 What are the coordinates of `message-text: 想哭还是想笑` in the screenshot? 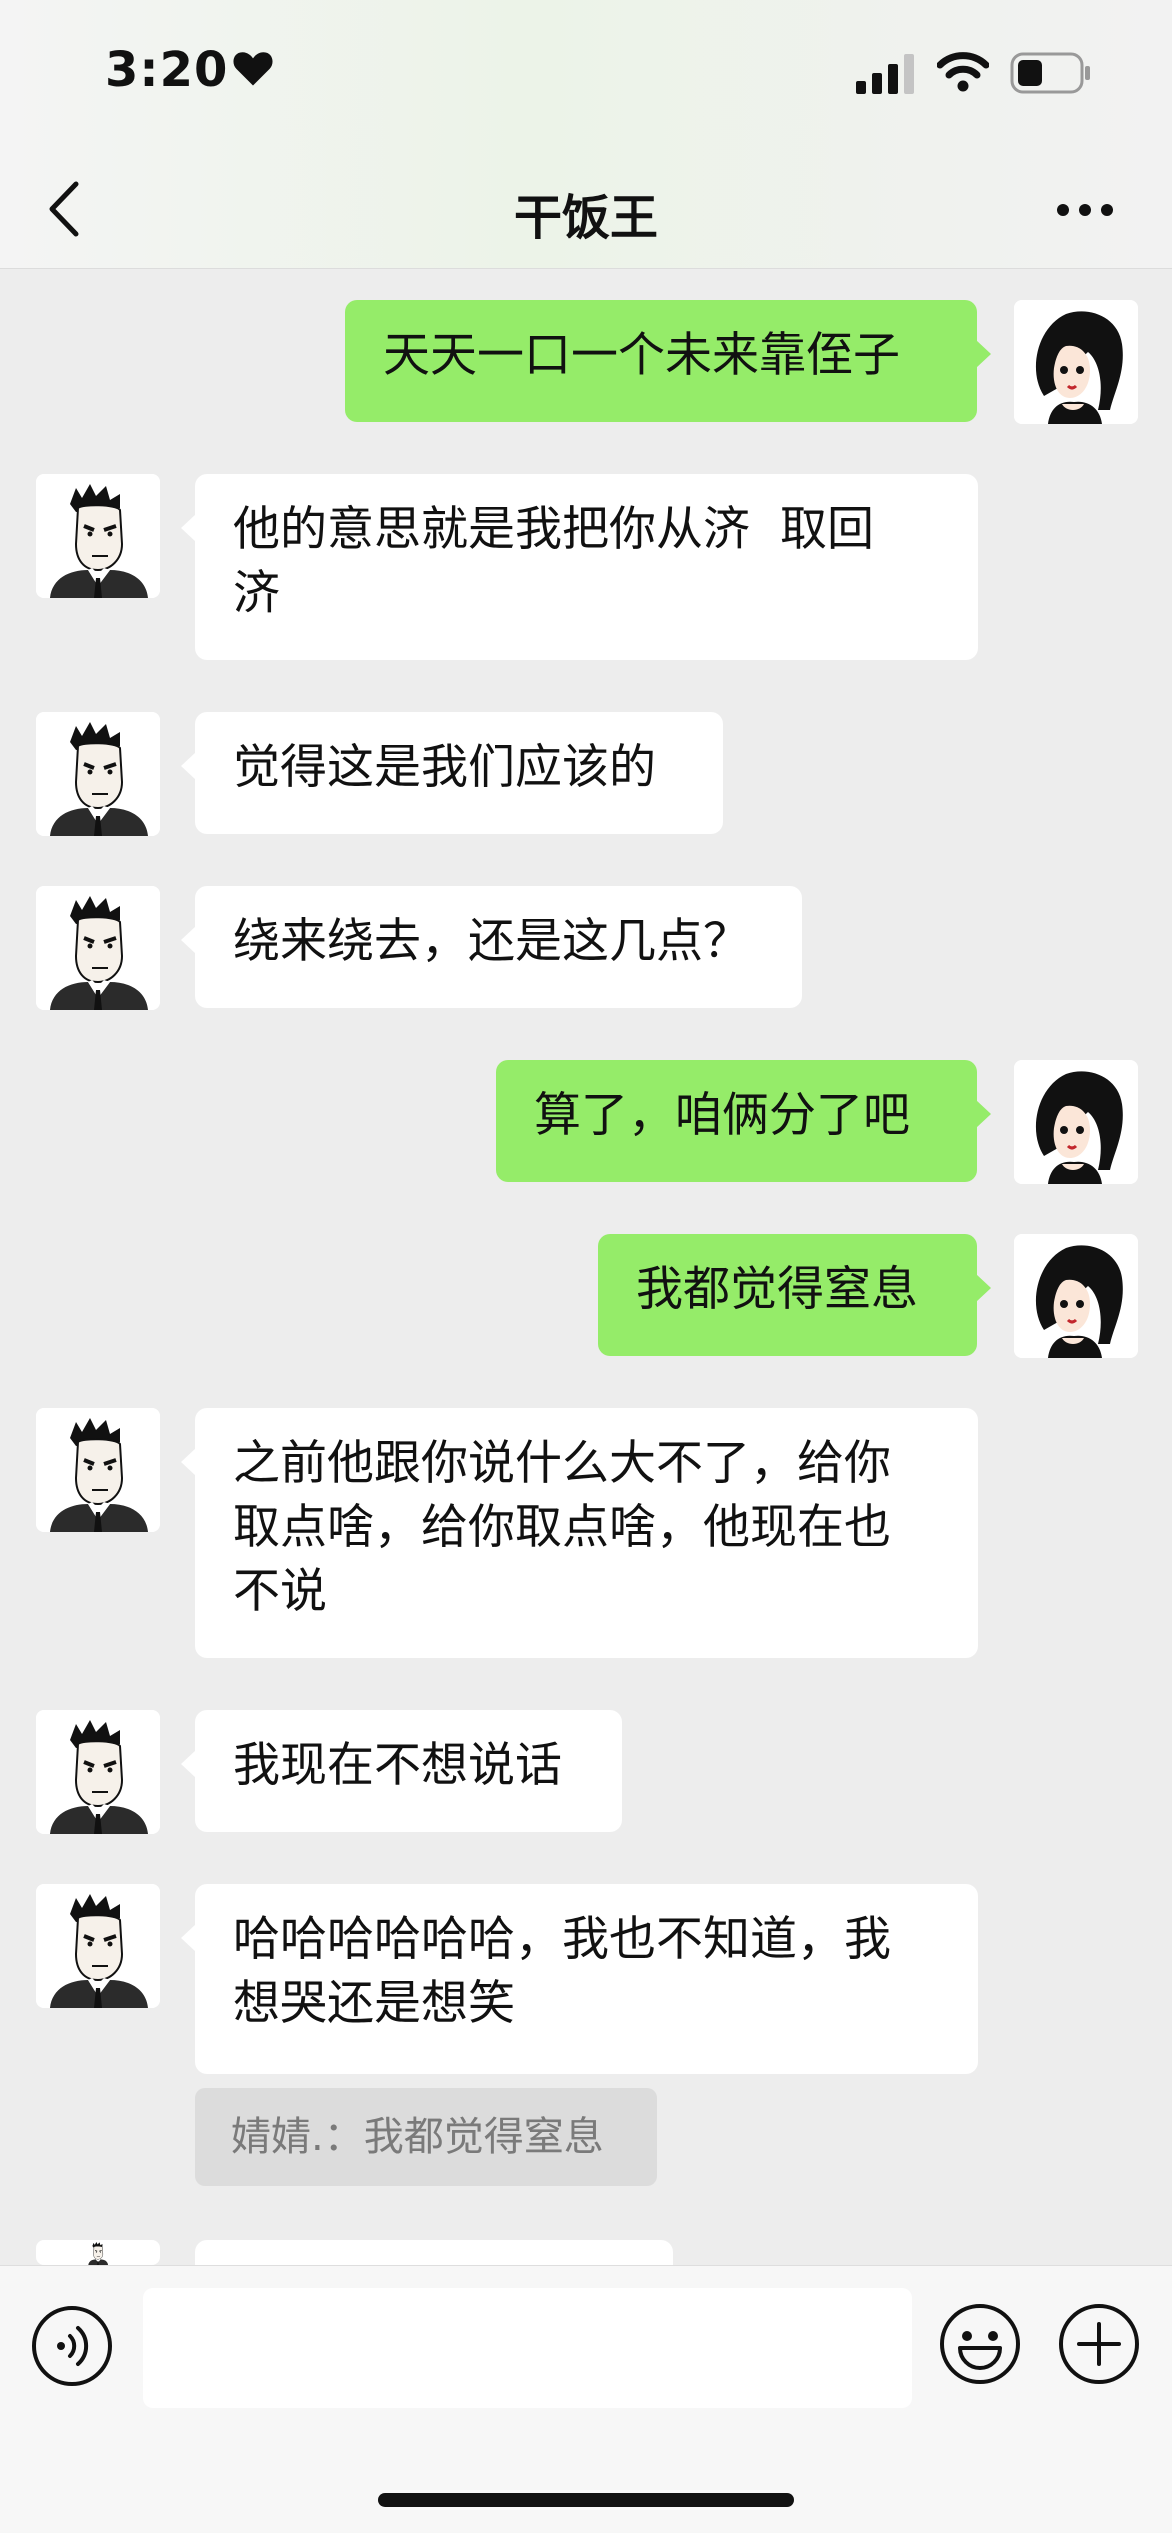 It's located at (374, 2003).